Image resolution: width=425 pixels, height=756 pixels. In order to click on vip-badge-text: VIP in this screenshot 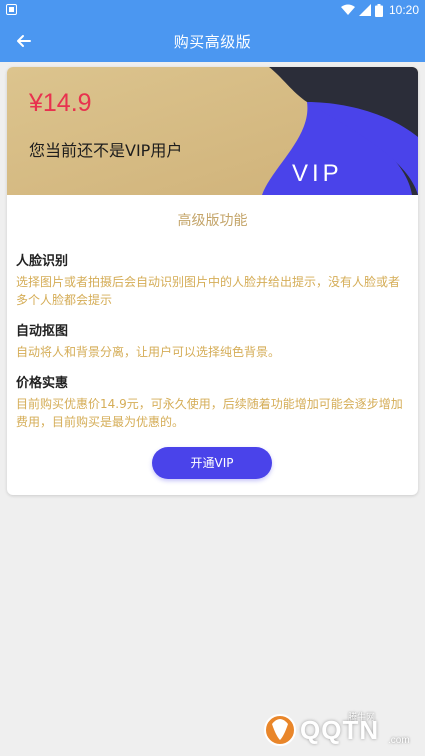, I will do `click(317, 173)`.